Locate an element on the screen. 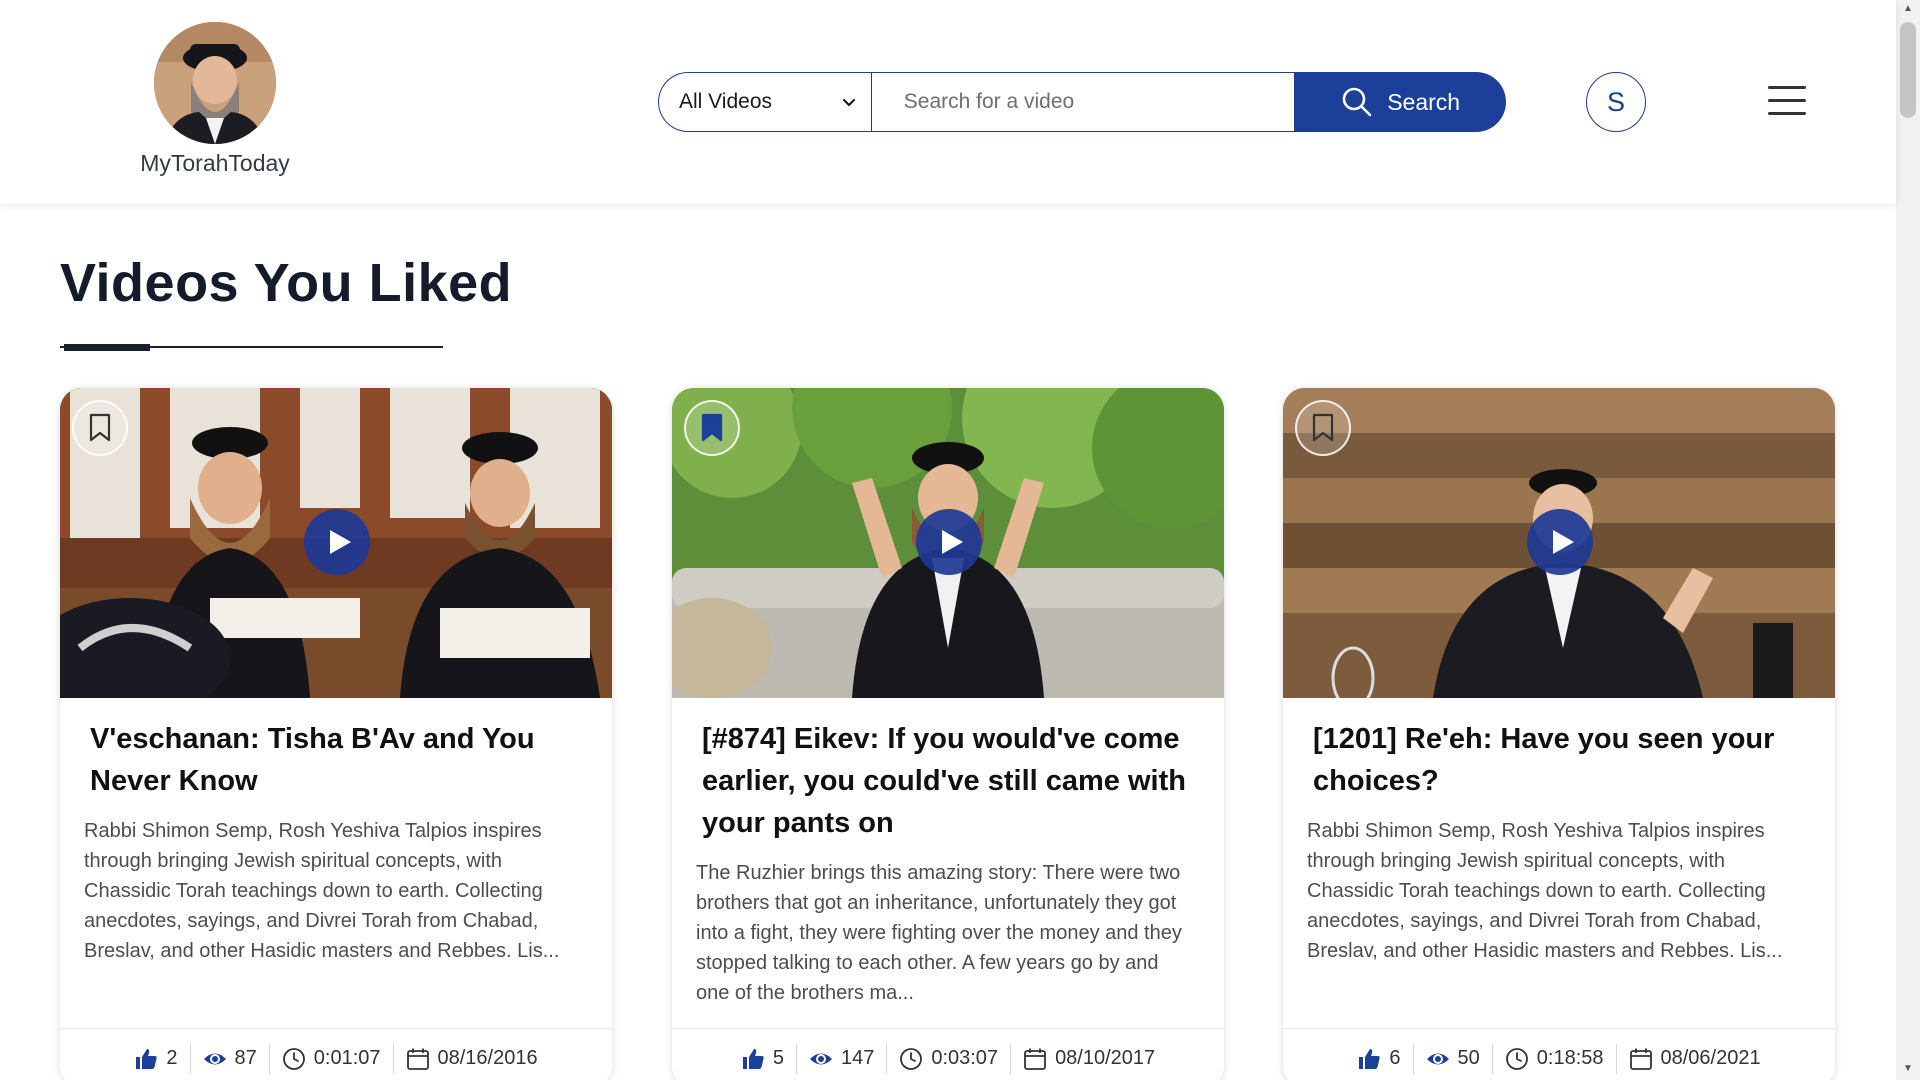  user-initial: S is located at coordinates (1615, 101).